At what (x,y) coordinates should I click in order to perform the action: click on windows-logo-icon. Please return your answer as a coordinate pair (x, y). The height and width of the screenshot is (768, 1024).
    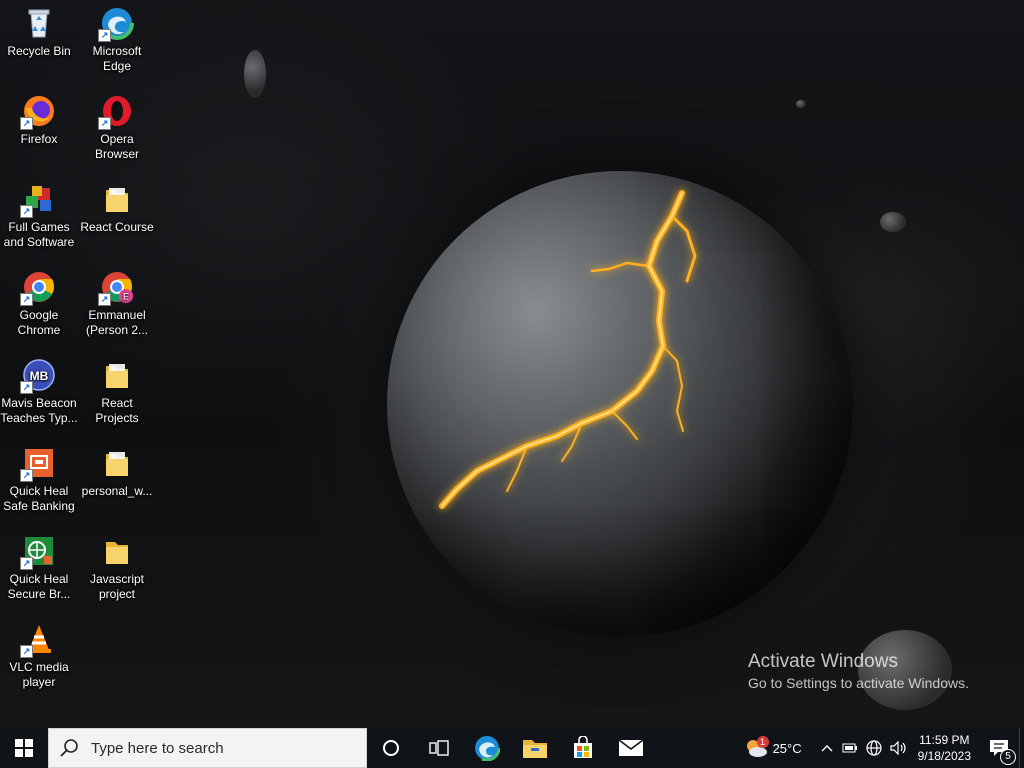
    Looking at the image, I should click on (24, 748).